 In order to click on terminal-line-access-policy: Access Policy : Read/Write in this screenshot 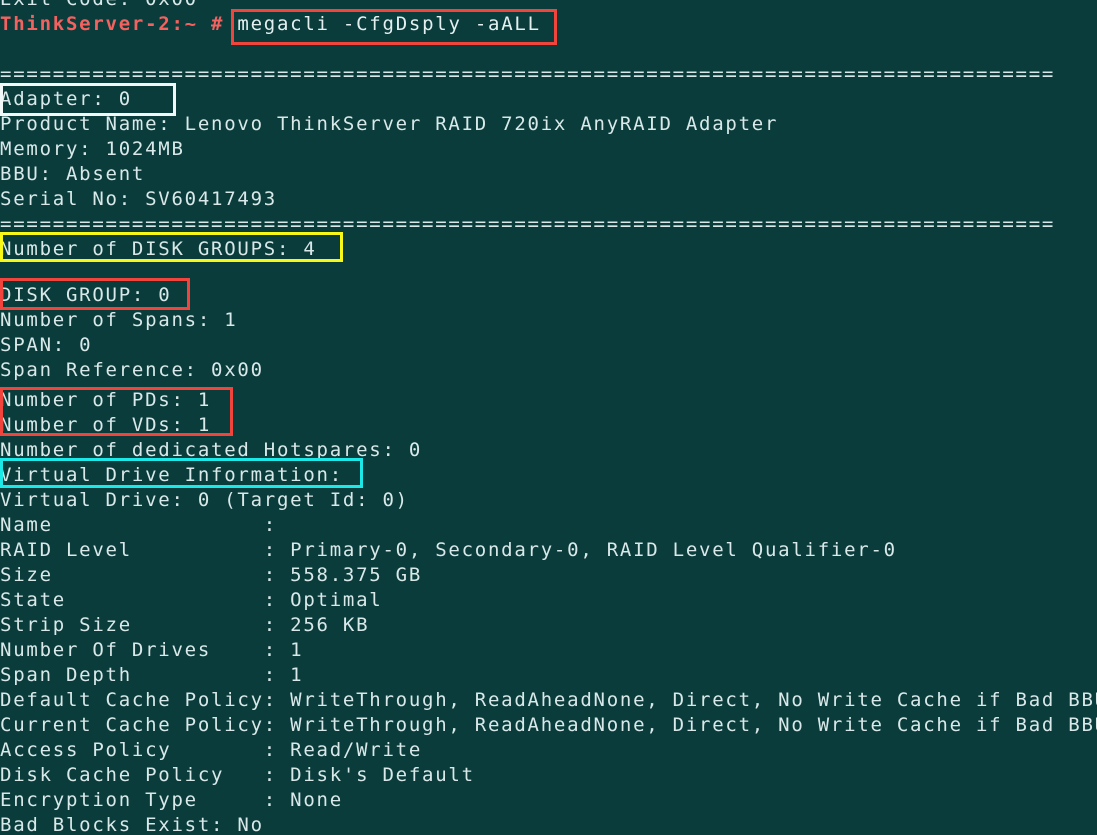, I will do `click(211, 750)`.